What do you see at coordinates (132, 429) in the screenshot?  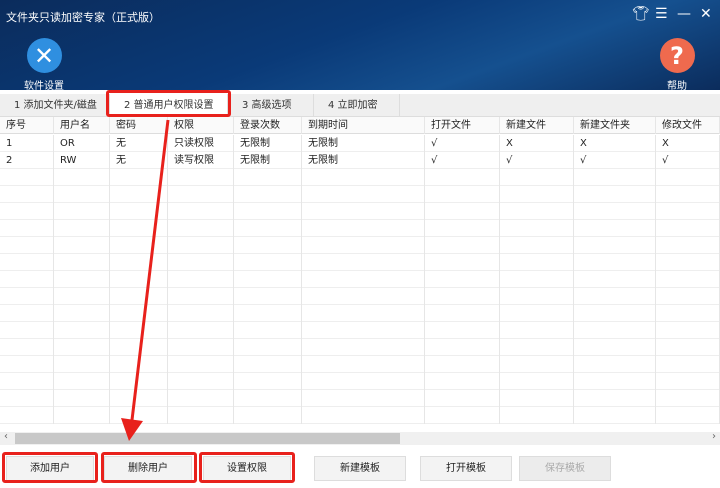 I see `arrow-head` at bounding box center [132, 429].